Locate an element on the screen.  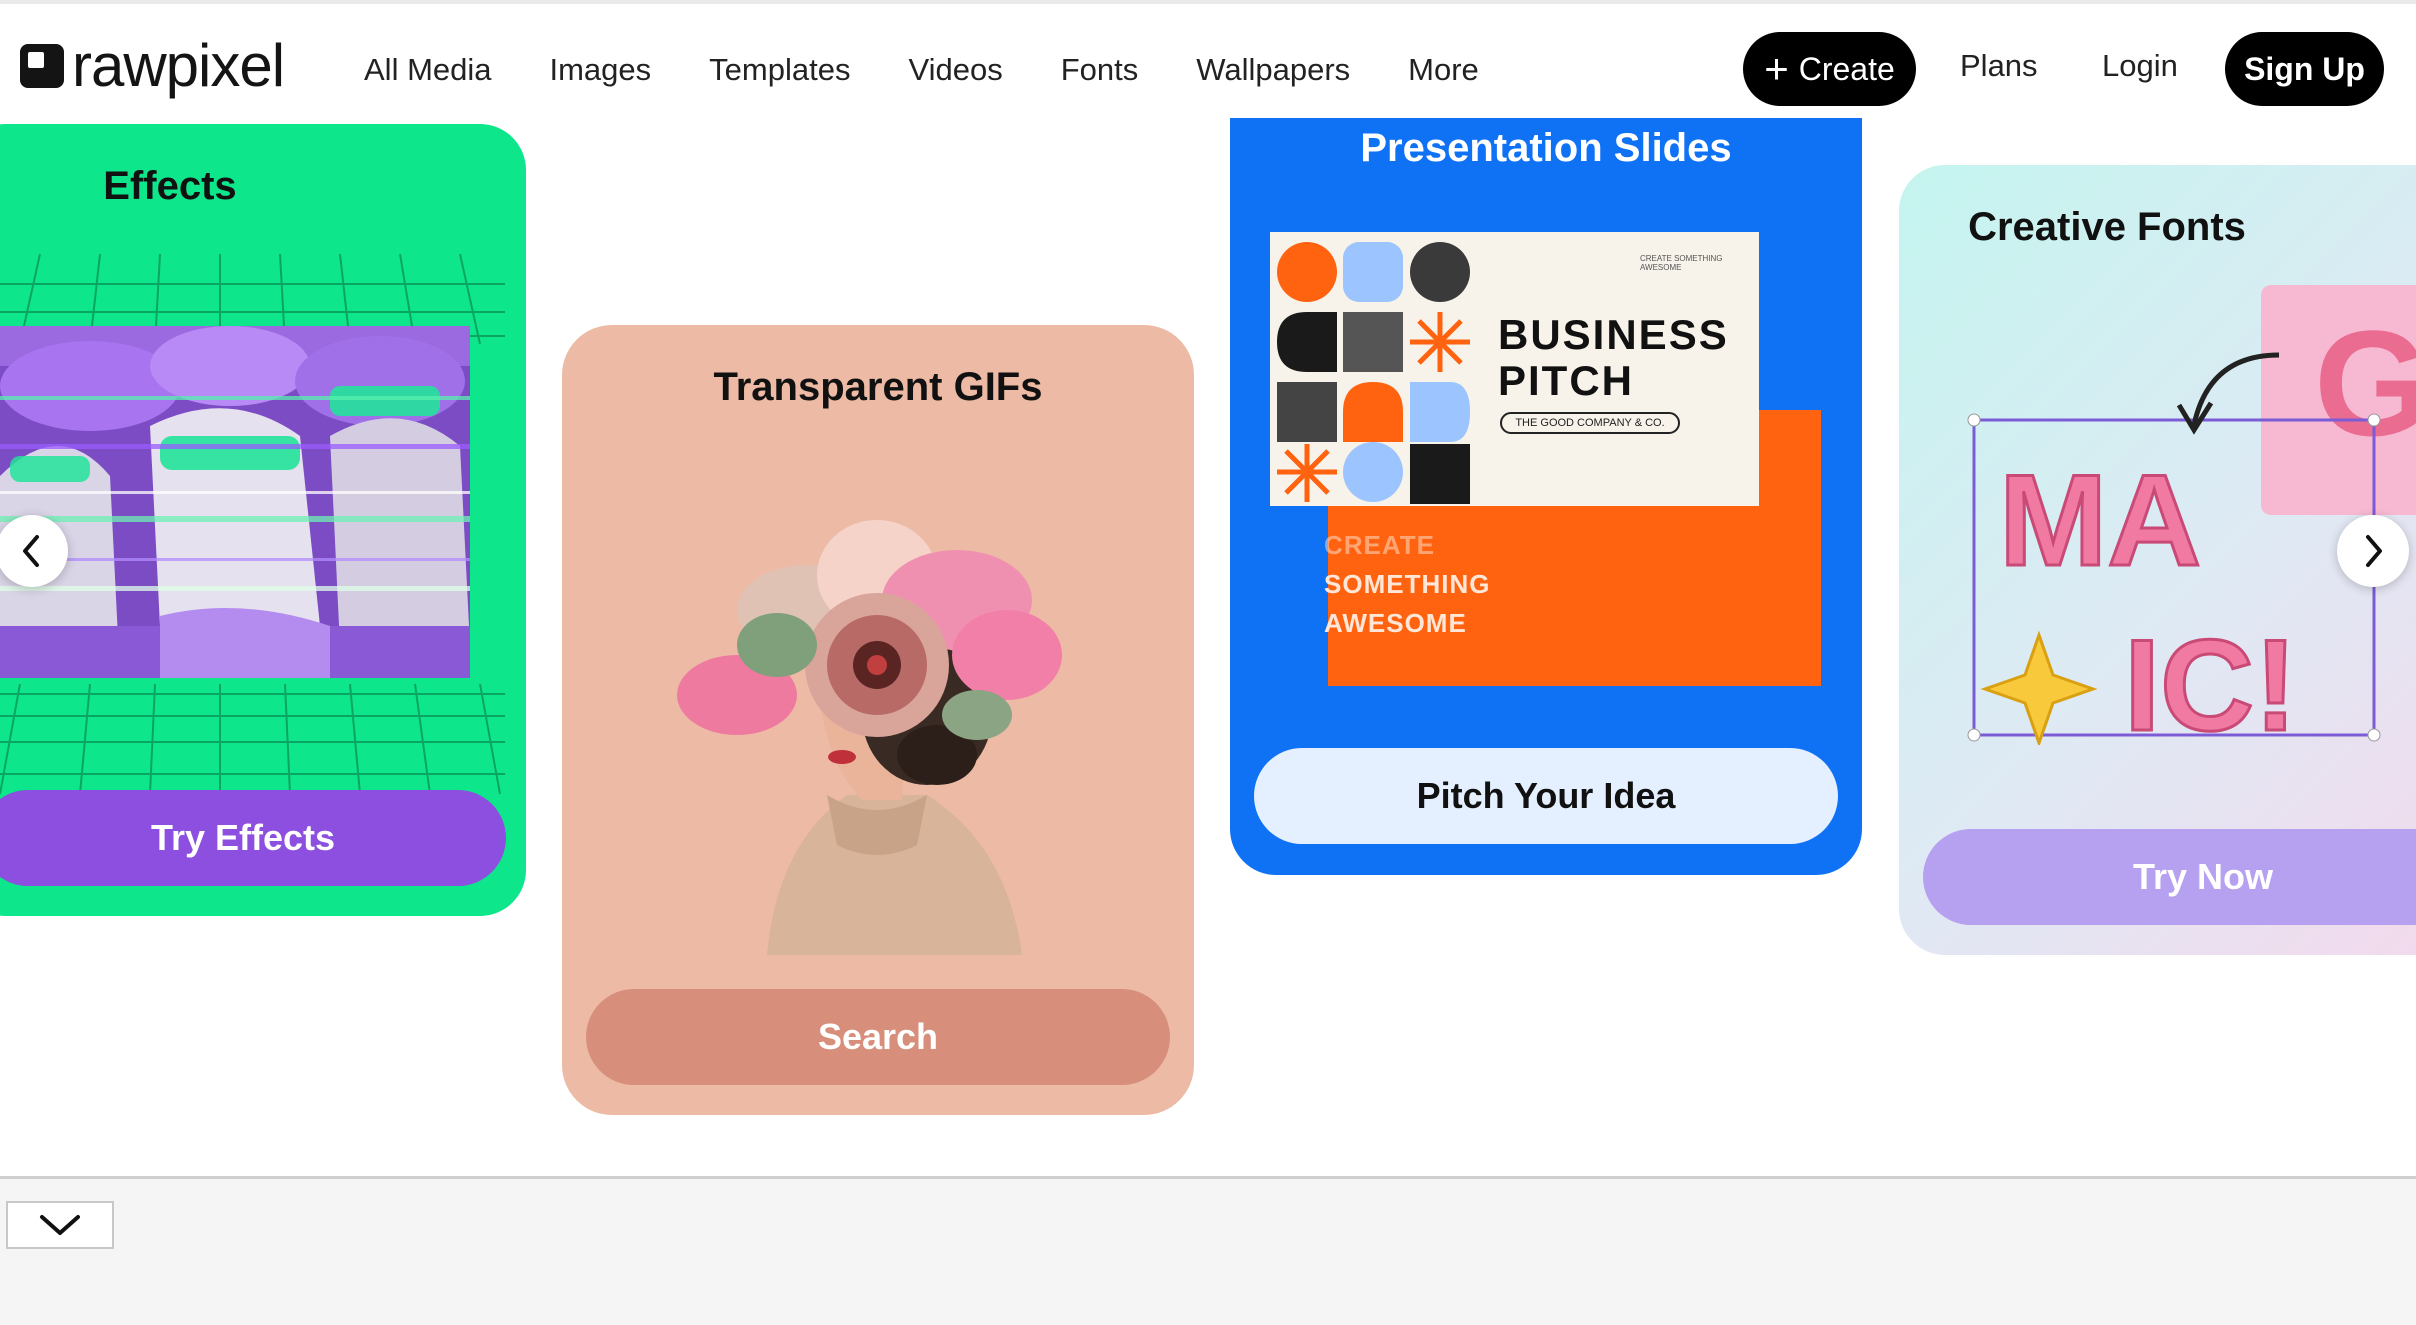
slide-company-pill: THE GOOD COMPANY & CO. is located at coordinates (1590, 423).